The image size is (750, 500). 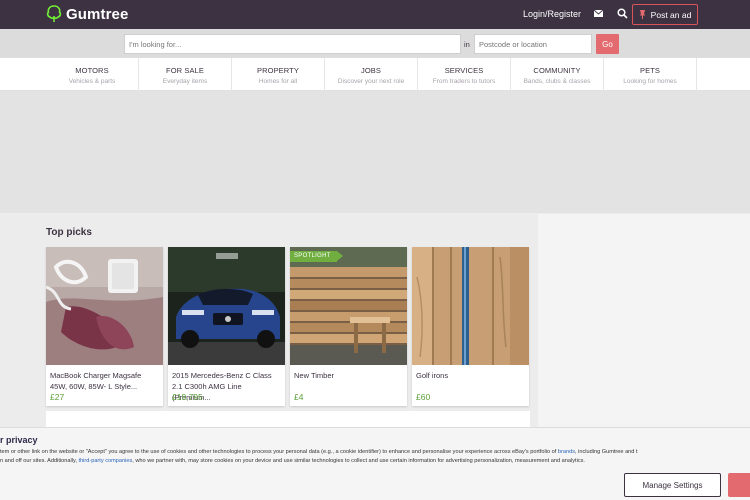 I want to click on timber-stack-photo, so click(x=348, y=306).